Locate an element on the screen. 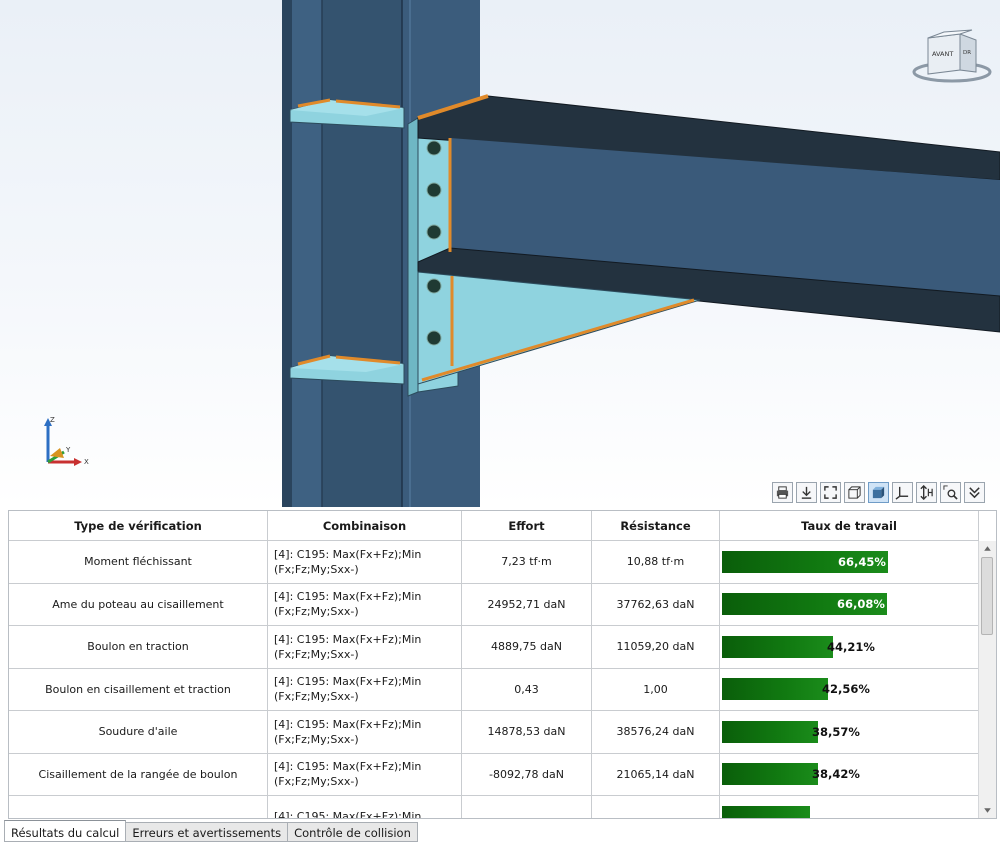 The width and height of the screenshot is (1000, 845). axis-y-label: Y is located at coordinates (68, 450).